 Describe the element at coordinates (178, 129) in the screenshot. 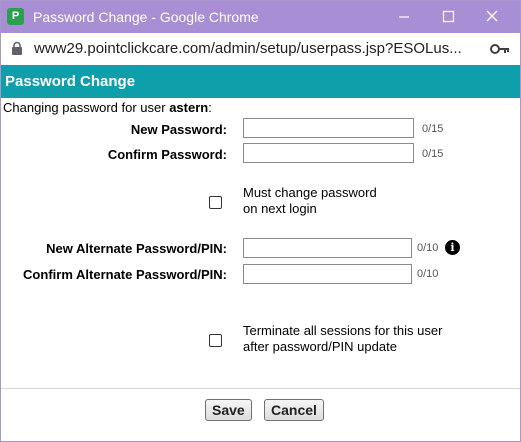

I see `new-password-label: New Password:` at that location.